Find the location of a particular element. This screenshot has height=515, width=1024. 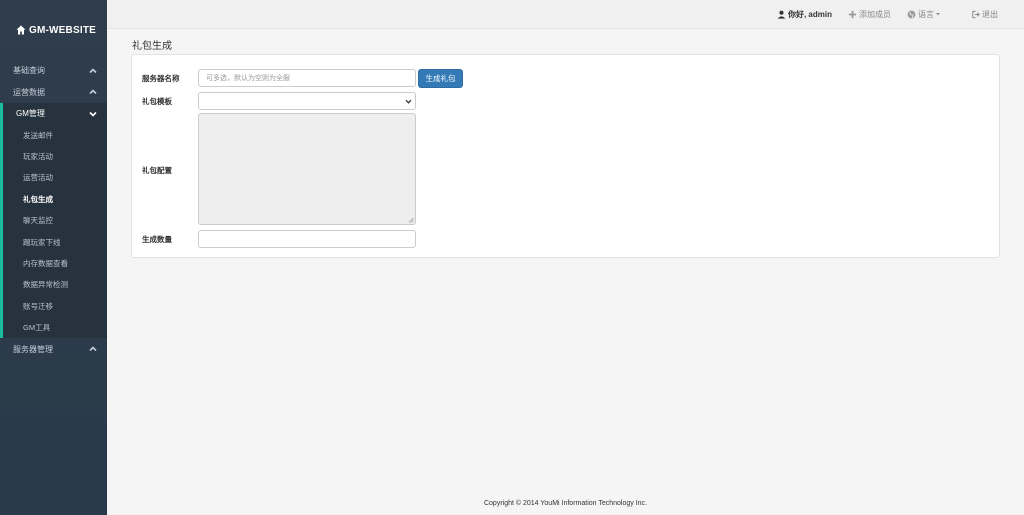

sub-item-kick-player: 踢玩家下线 is located at coordinates (55, 241).